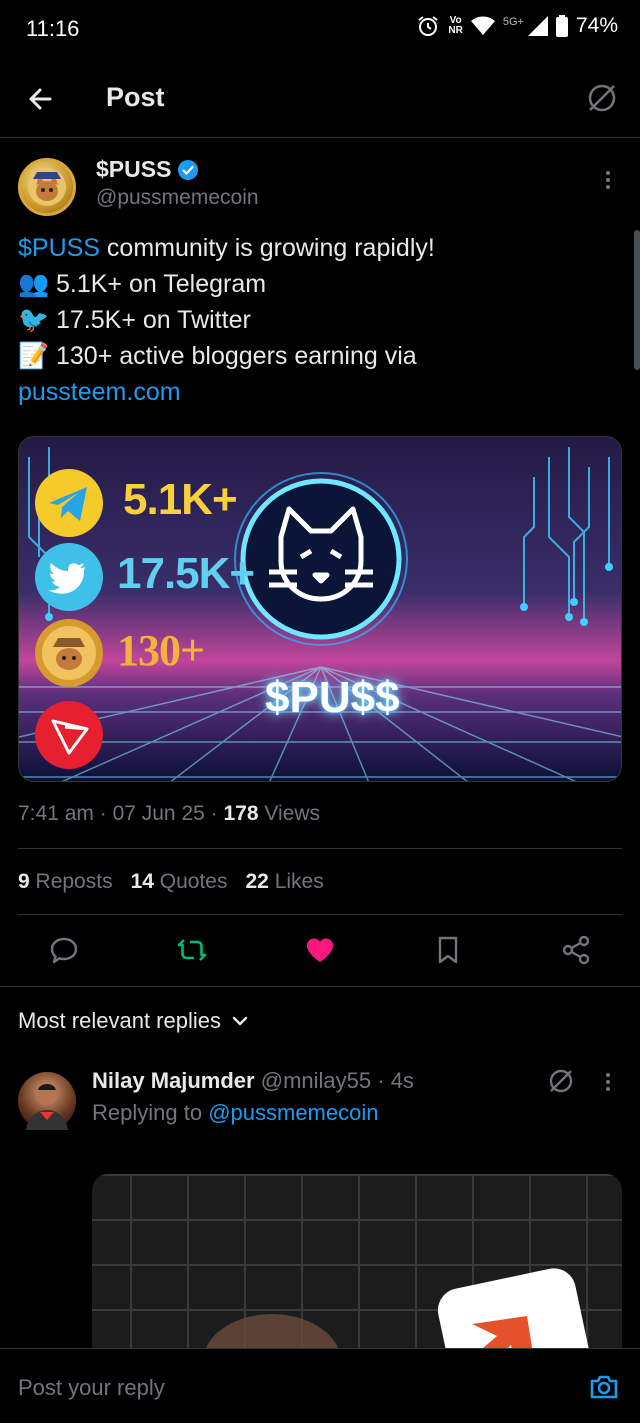  What do you see at coordinates (537, 26) in the screenshot?
I see `cell-signal-icon` at bounding box center [537, 26].